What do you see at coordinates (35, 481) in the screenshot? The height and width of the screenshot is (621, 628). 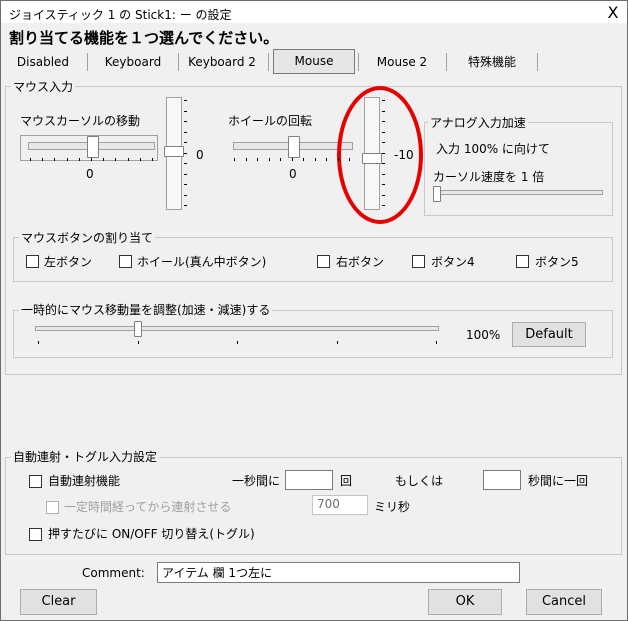 I see `auto-fire-checkbox` at bounding box center [35, 481].